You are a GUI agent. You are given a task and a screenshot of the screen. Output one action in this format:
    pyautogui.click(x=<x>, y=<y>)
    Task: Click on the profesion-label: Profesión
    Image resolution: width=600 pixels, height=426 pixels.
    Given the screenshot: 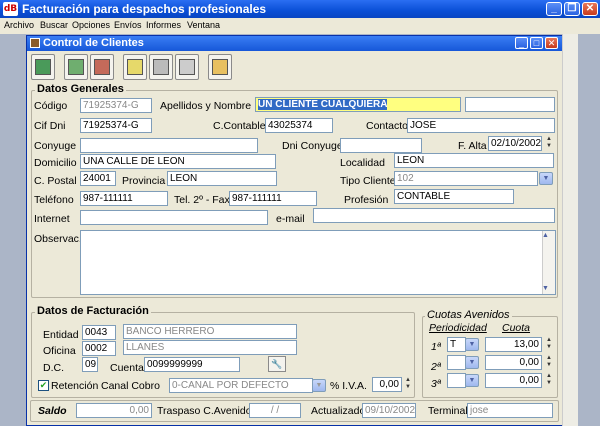 What is the action you would take?
    pyautogui.click(x=366, y=200)
    